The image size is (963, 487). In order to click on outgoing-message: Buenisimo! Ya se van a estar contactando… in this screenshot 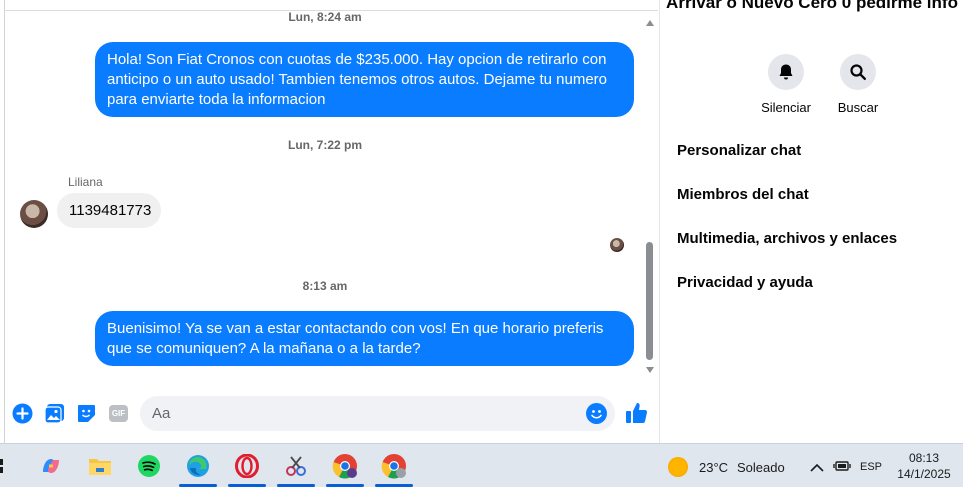, I will do `click(364, 338)`.